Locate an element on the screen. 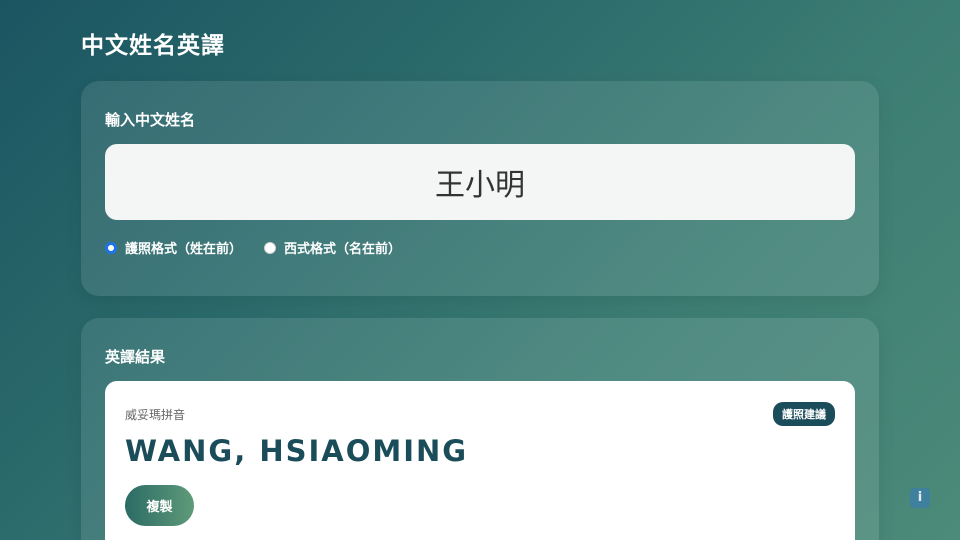  format-radio-group: 護照格式（姓在前） 西式格式（名在前） is located at coordinates (264, 247).